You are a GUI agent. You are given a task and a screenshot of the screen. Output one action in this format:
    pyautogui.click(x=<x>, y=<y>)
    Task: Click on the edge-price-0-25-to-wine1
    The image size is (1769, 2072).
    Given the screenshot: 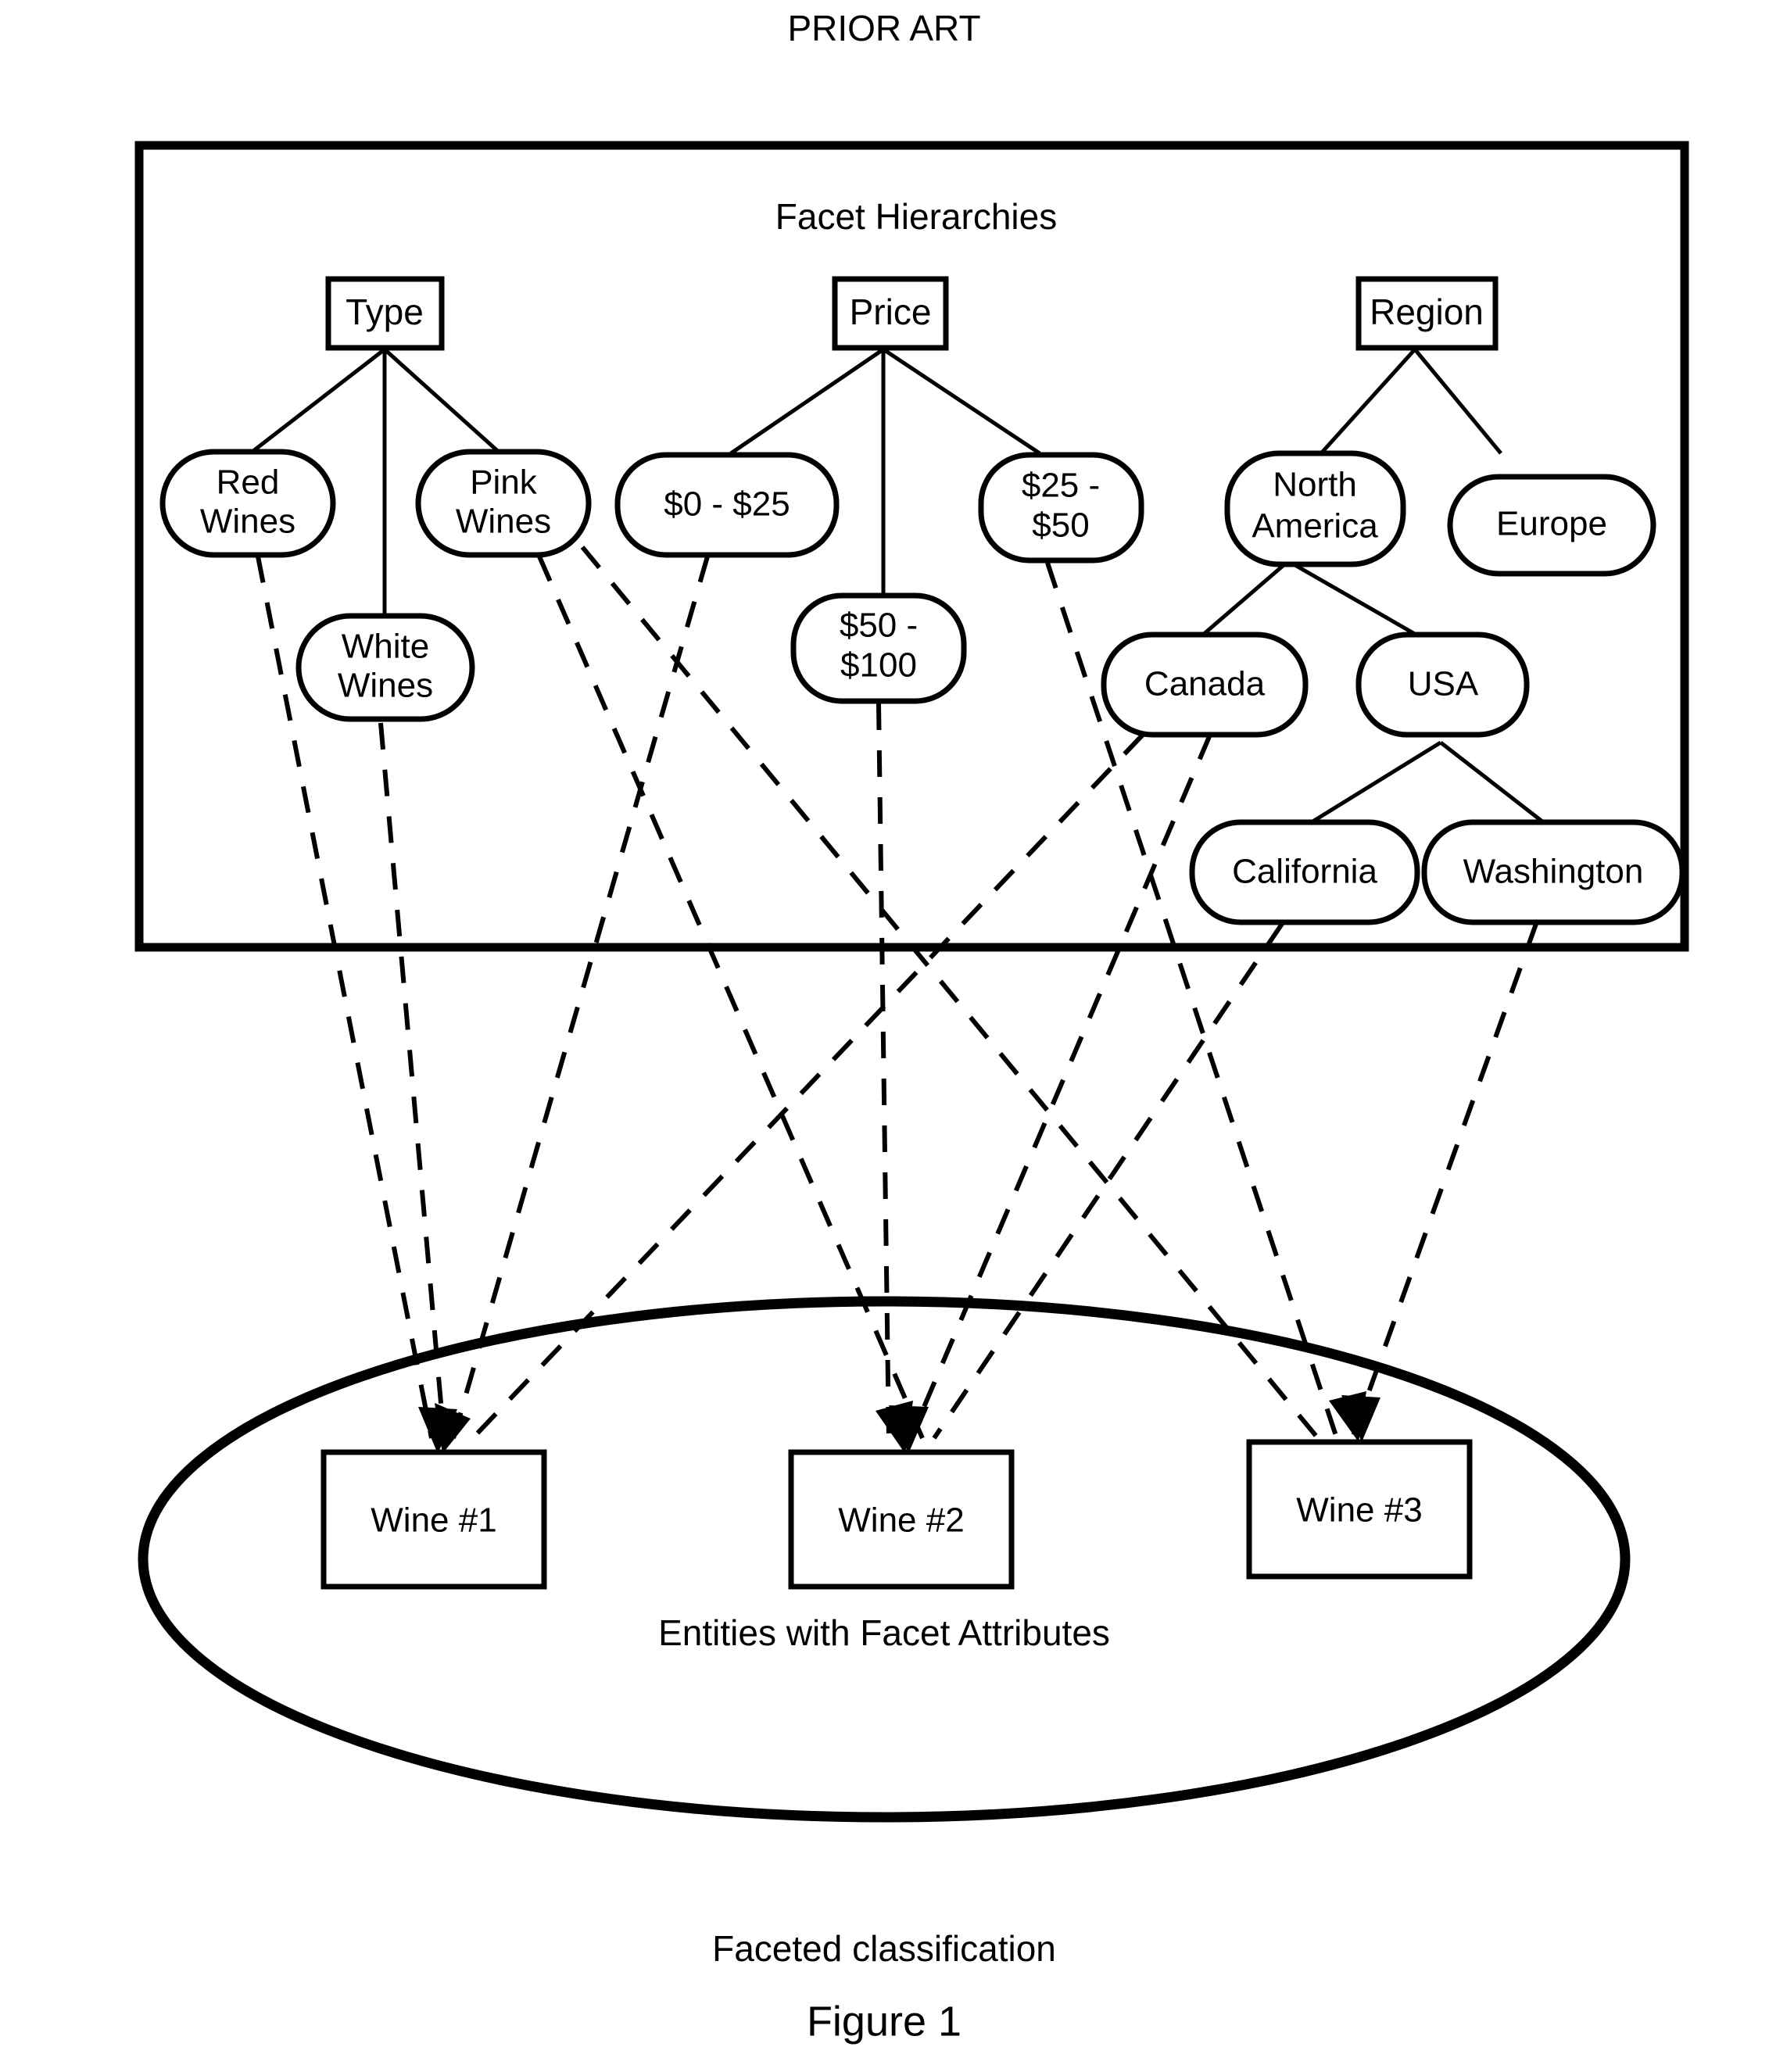 What is the action you would take?
    pyautogui.click(x=580, y=997)
    